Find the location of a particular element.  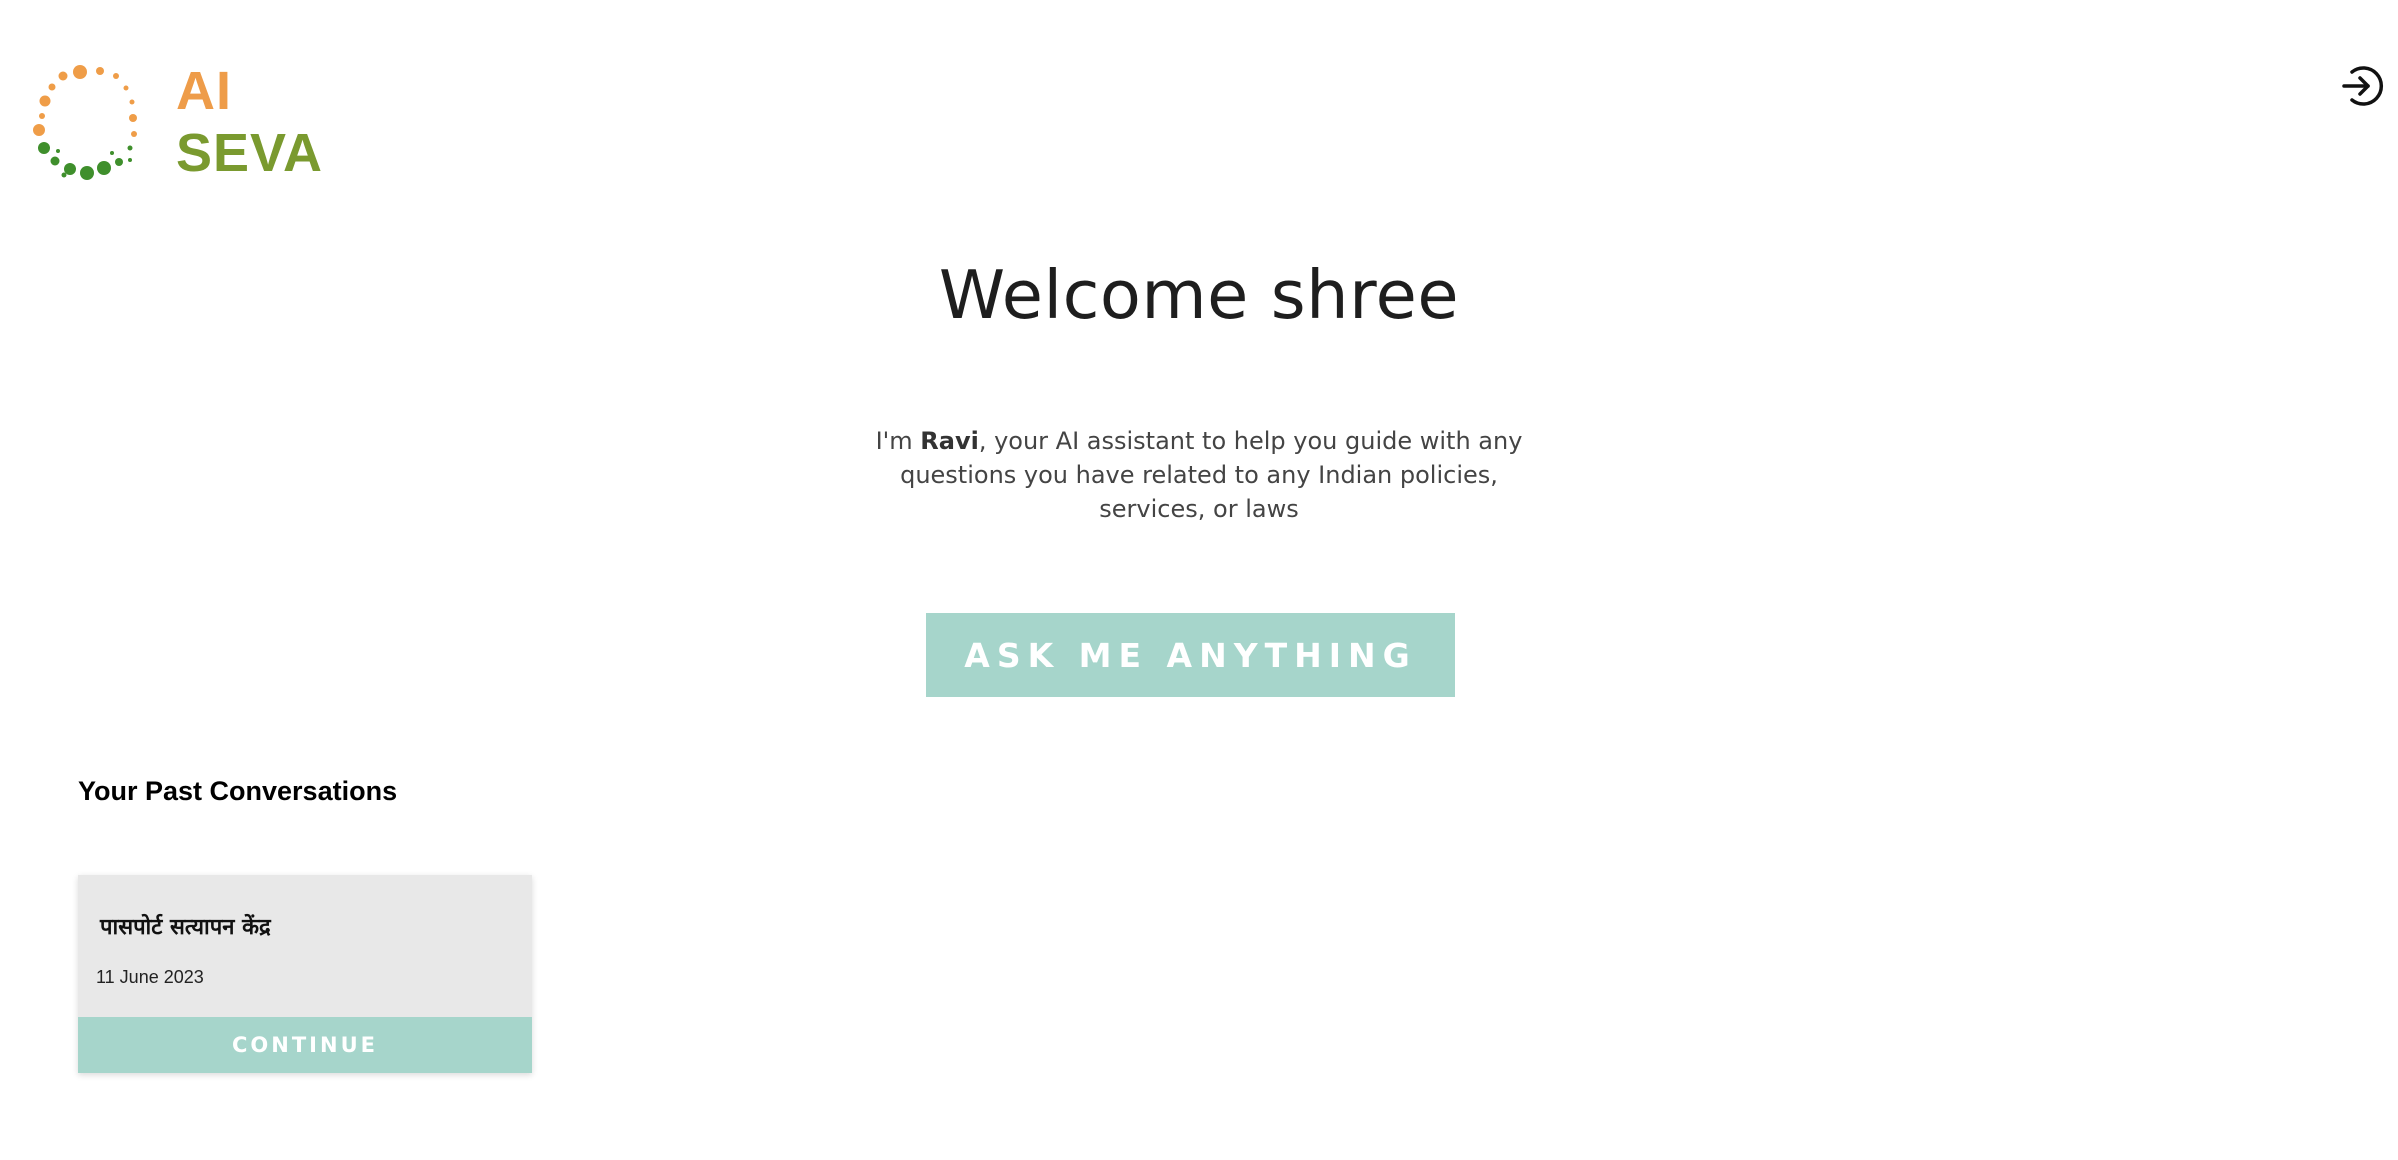

app-logo: AI SEVA is located at coordinates (180, 121).